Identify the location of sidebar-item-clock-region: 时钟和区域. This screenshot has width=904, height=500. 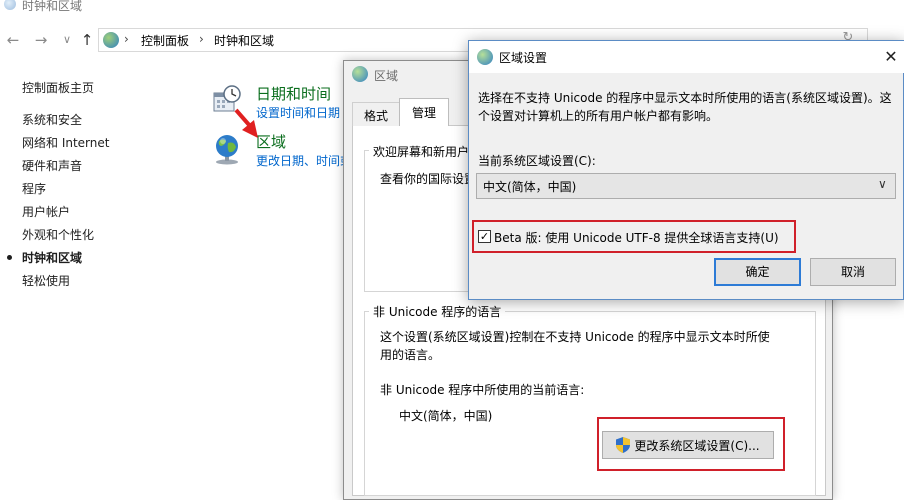
(52, 257).